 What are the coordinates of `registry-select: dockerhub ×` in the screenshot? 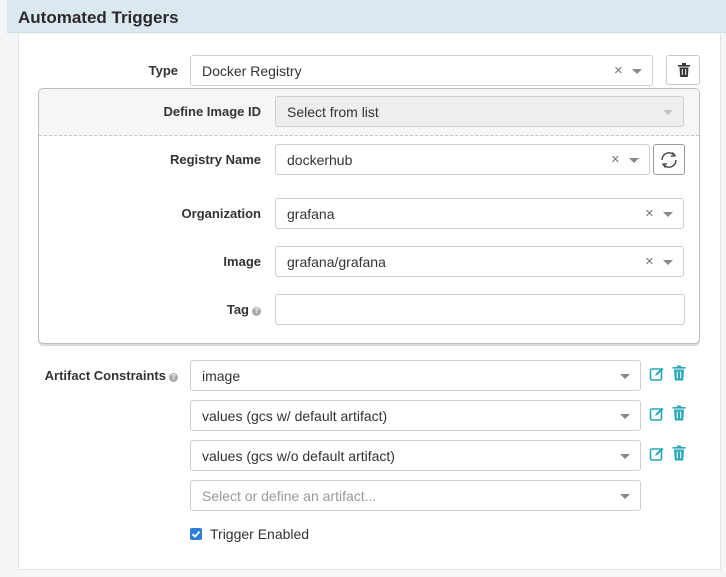 It's located at (462, 159).